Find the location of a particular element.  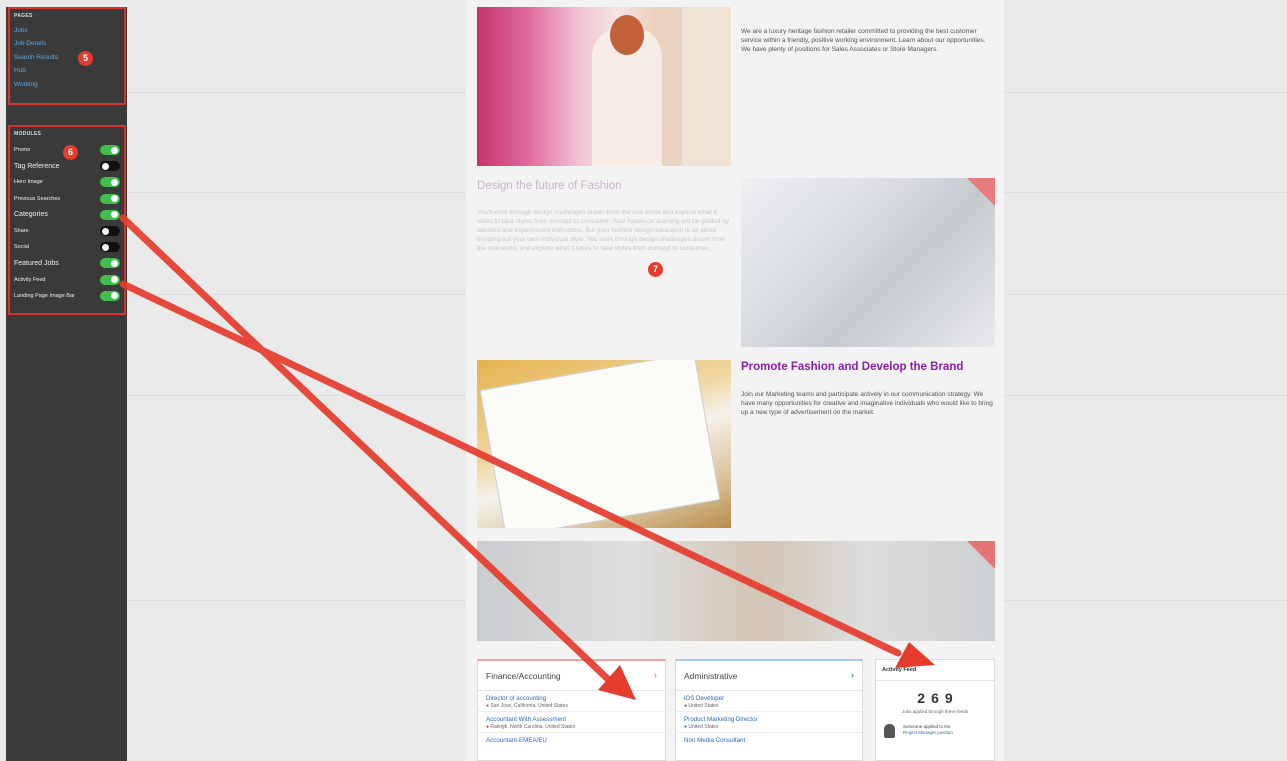

job-title: Accountant-EMEA/EU is located at coordinates (571, 740).